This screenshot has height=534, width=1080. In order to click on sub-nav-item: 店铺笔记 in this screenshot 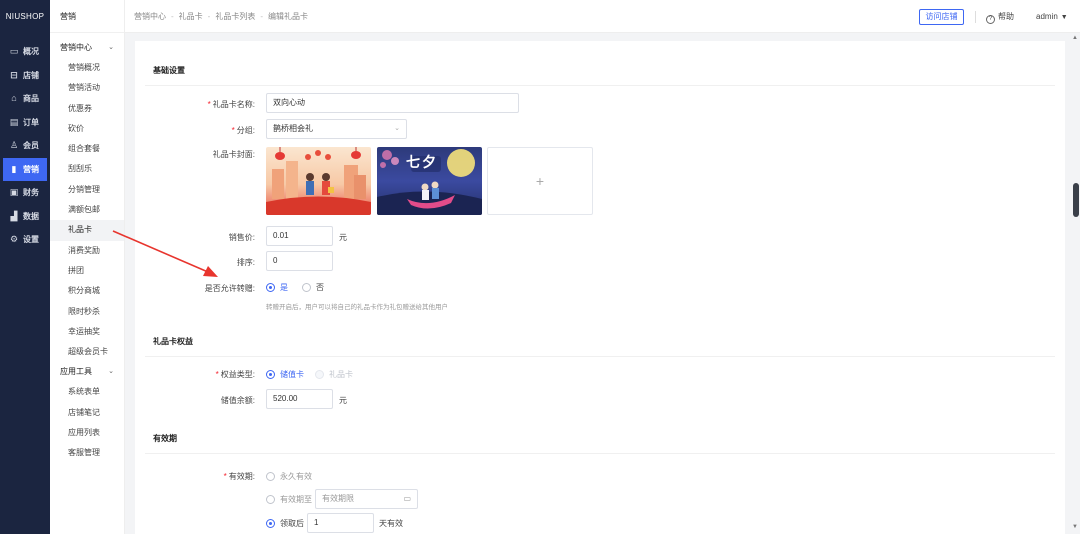, I will do `click(87, 413)`.